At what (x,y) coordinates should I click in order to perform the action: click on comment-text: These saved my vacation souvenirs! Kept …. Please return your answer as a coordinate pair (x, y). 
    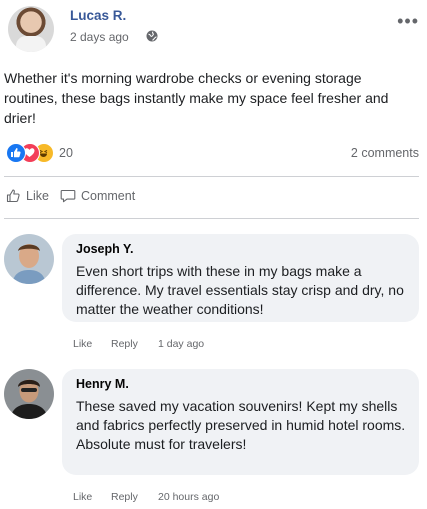
    Looking at the image, I should click on (241, 425).